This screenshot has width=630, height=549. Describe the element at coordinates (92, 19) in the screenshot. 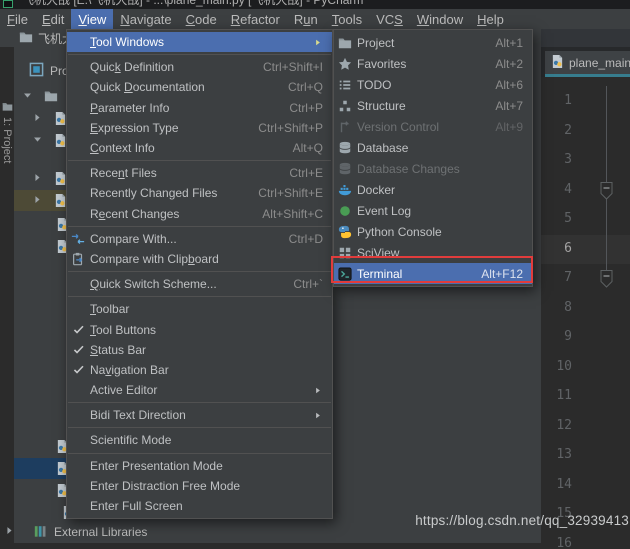

I see `menubar-item-view: View` at that location.